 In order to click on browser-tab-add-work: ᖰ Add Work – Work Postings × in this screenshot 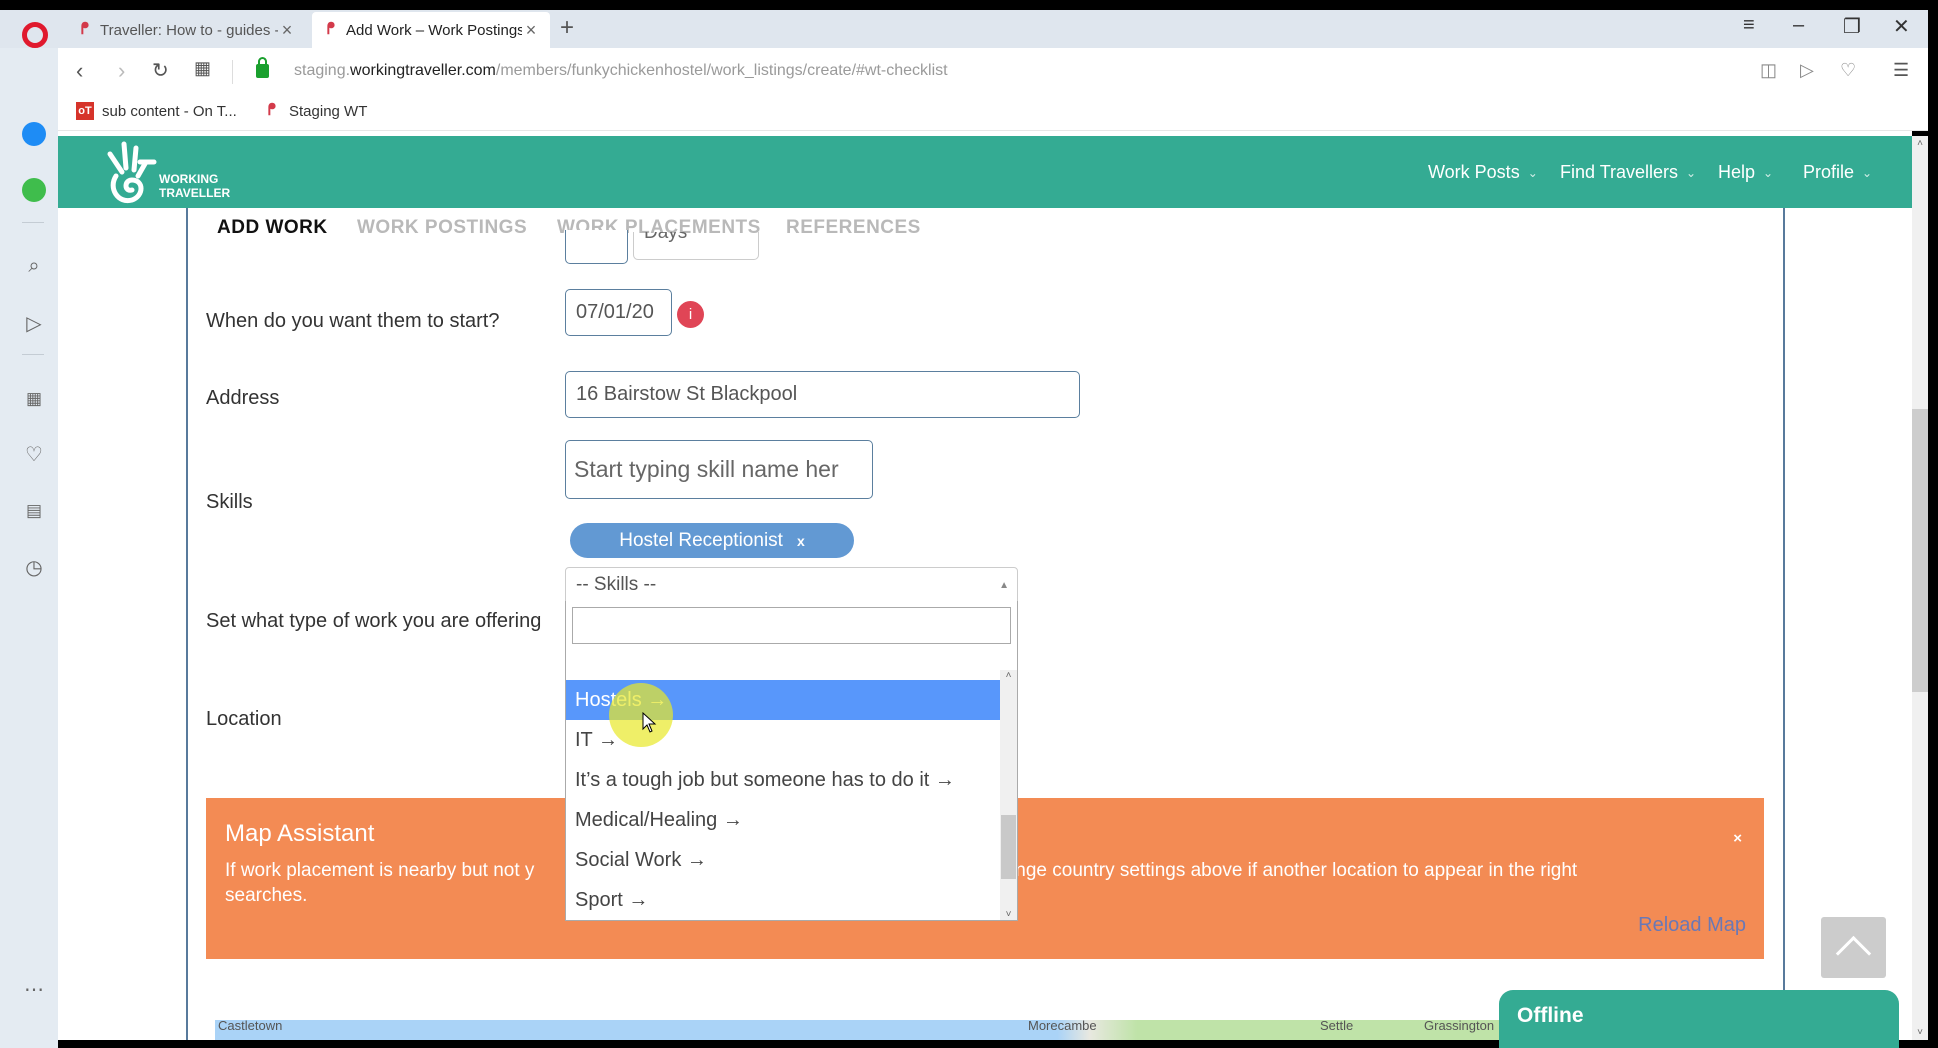, I will do `click(431, 30)`.